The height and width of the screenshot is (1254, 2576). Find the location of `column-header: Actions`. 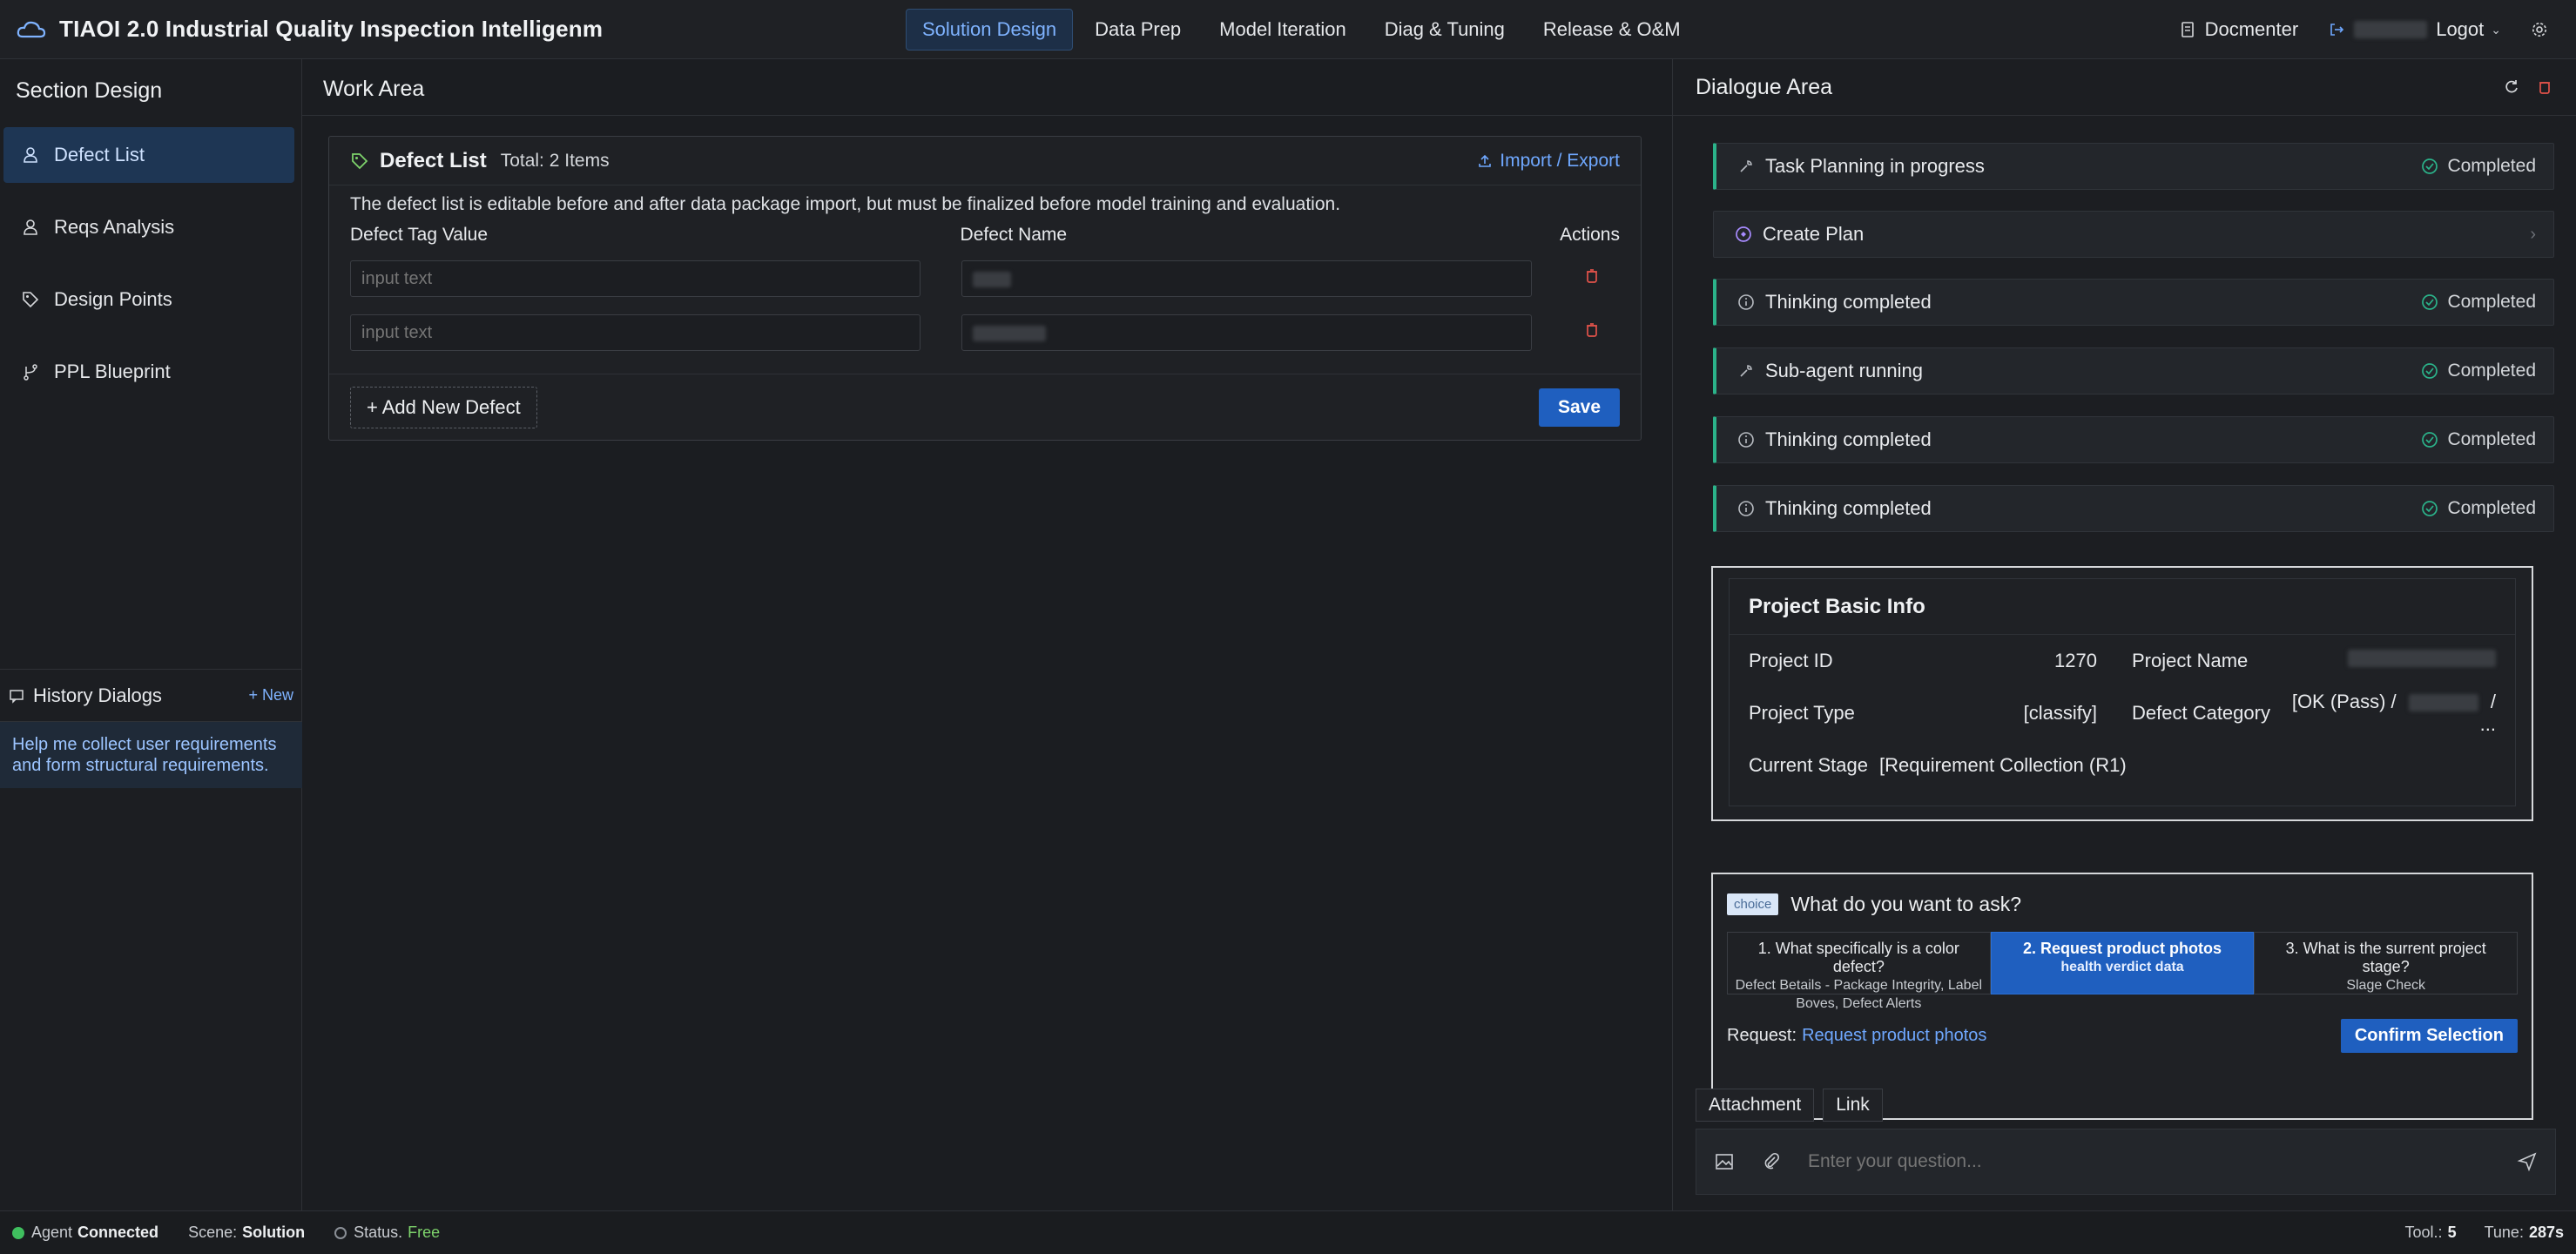

column-header: Actions is located at coordinates (1590, 235).